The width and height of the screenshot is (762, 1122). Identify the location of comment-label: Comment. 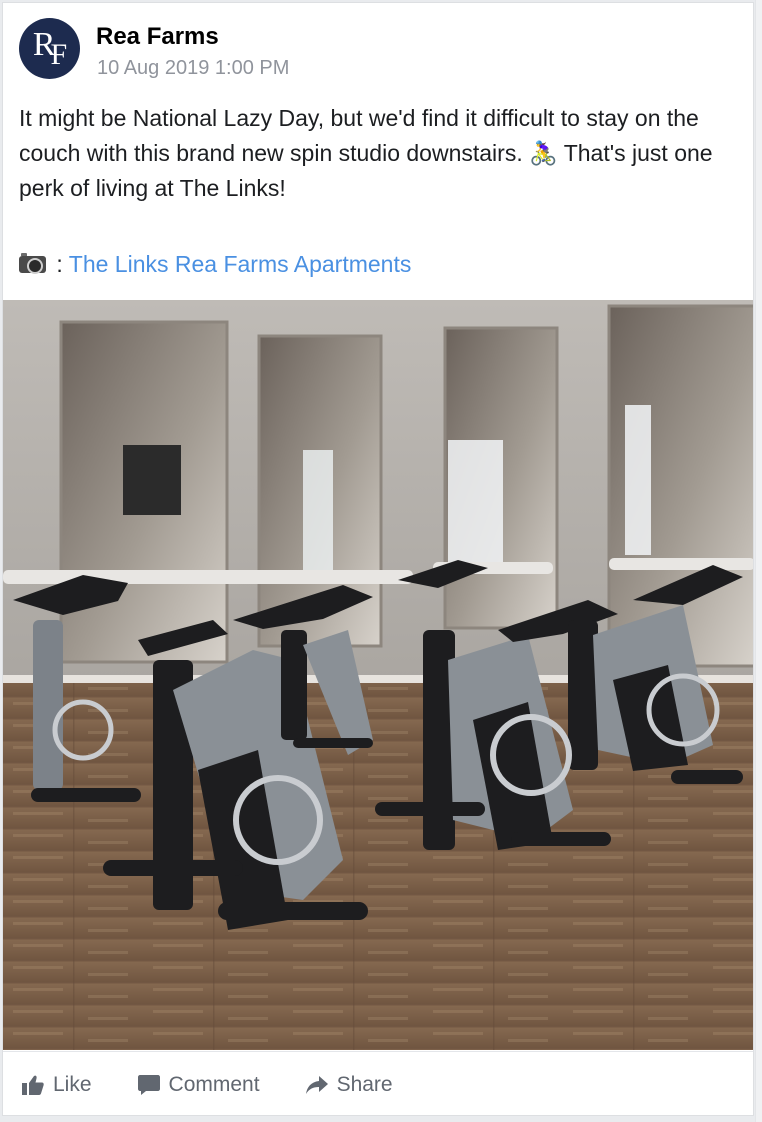
(214, 1084).